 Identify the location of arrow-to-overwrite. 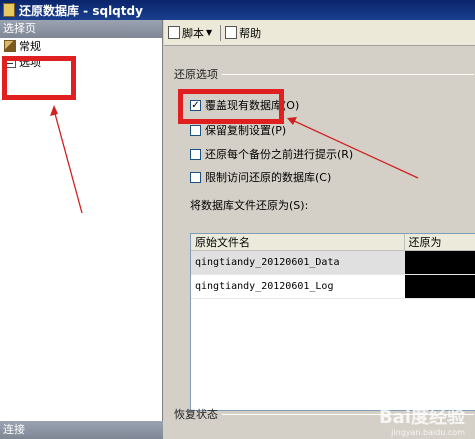
(355, 149).